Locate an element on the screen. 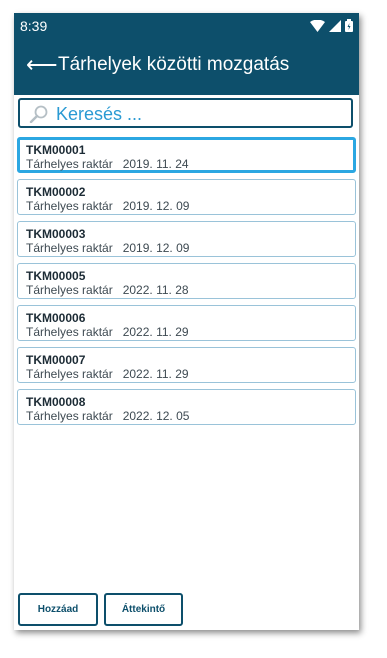  list-item: TKM00001 Tárhelyes raktár 2019. 11. 24 is located at coordinates (186, 155).